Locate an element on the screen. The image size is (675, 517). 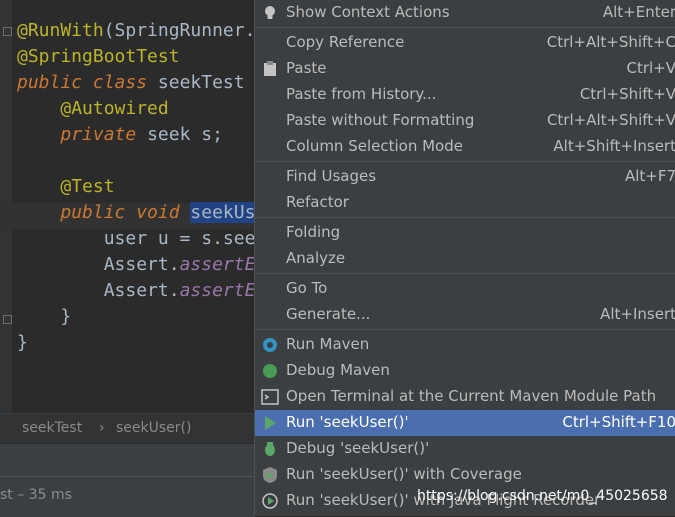
menu-find-usages: Find Usages Alt+F7 is located at coordinates (465, 177).